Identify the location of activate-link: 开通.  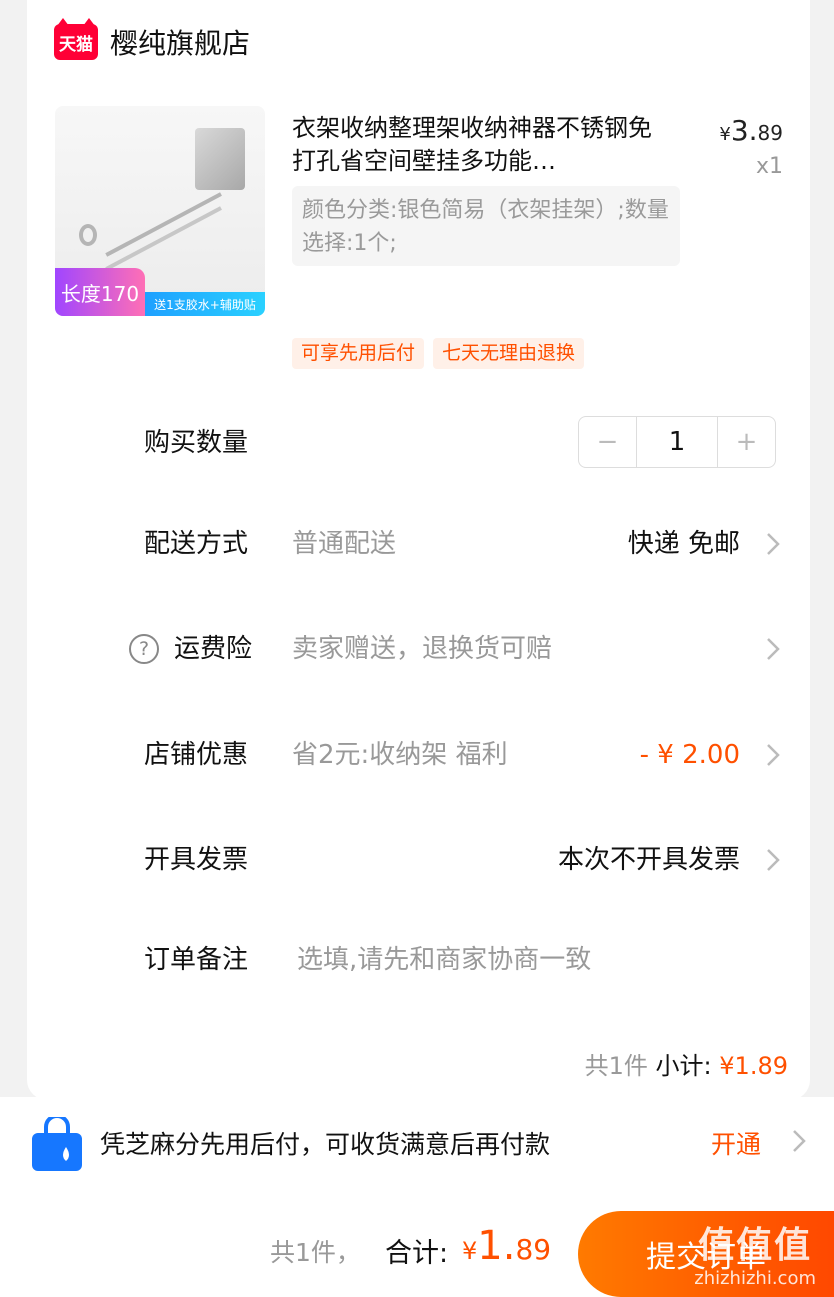
(736, 1143).